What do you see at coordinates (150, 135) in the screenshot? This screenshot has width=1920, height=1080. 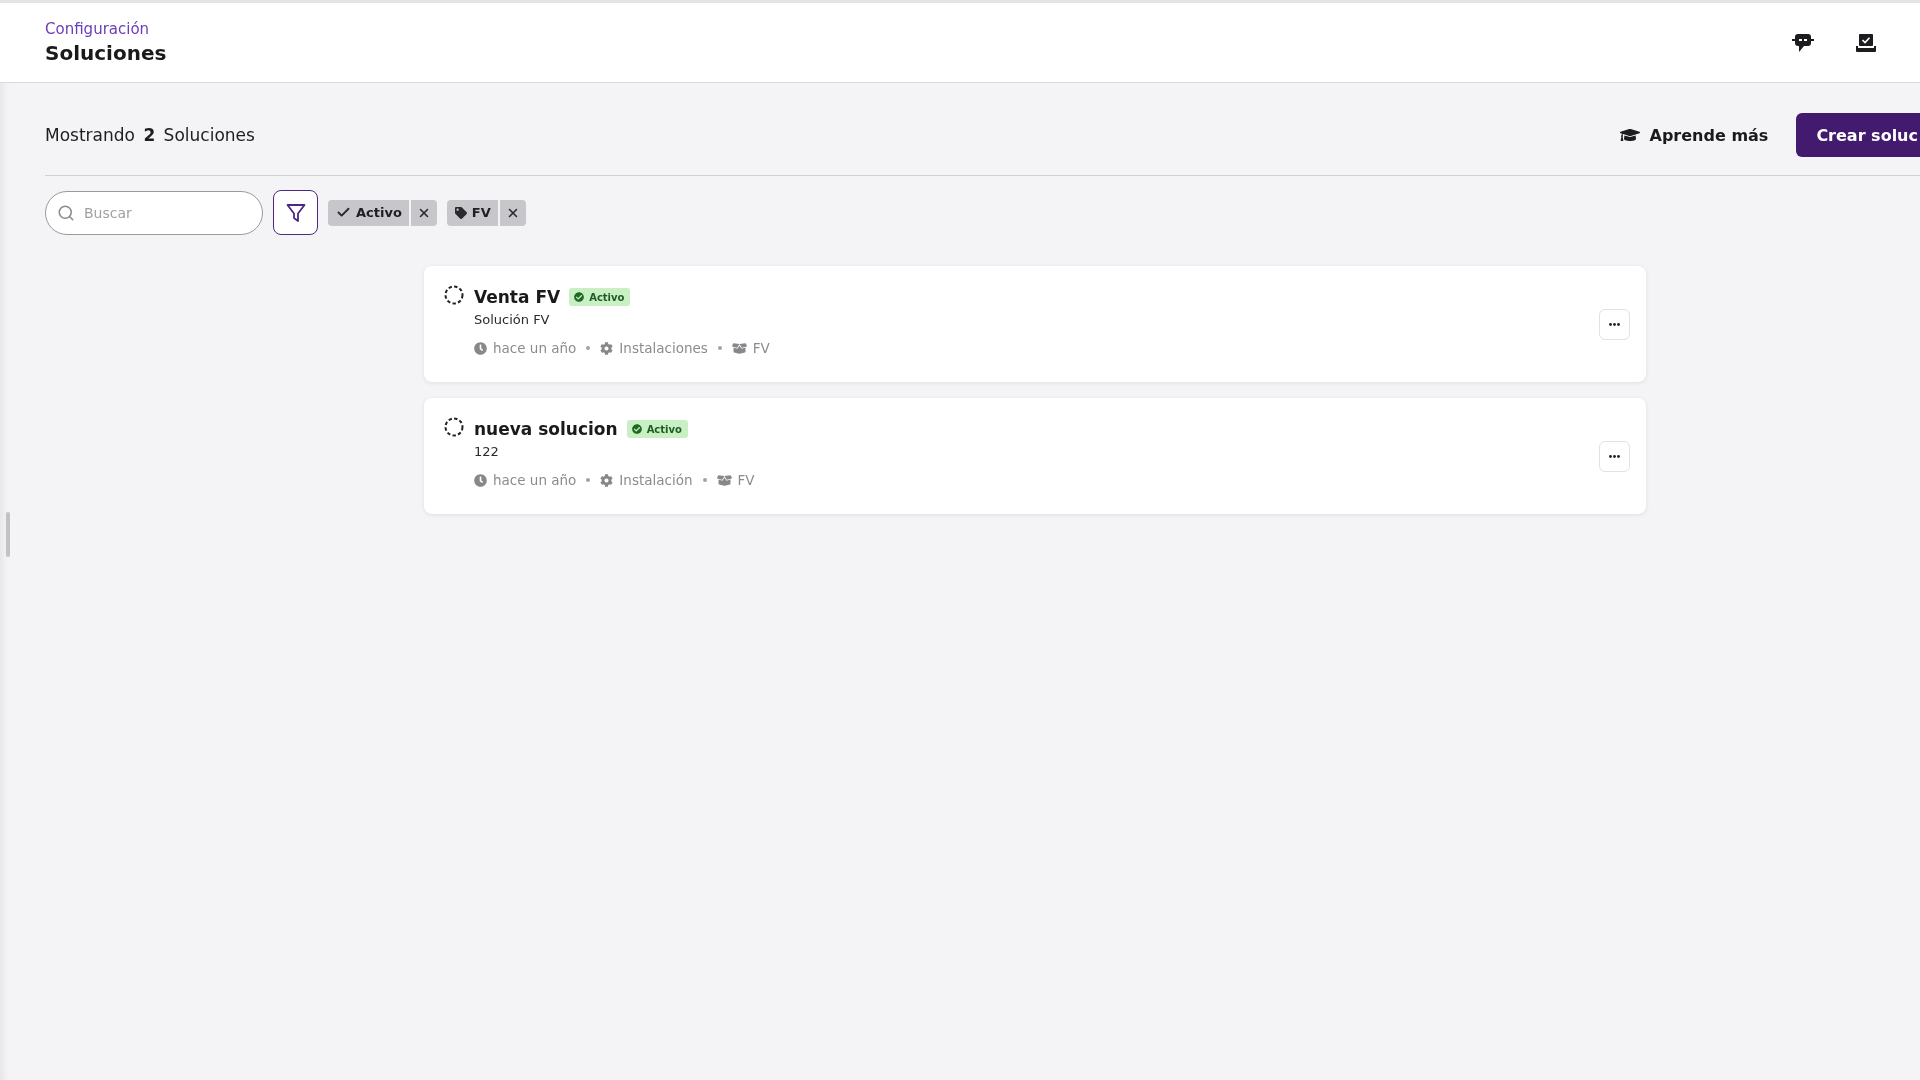 I see `results-summary: Mostrando 2 Soluciones` at bounding box center [150, 135].